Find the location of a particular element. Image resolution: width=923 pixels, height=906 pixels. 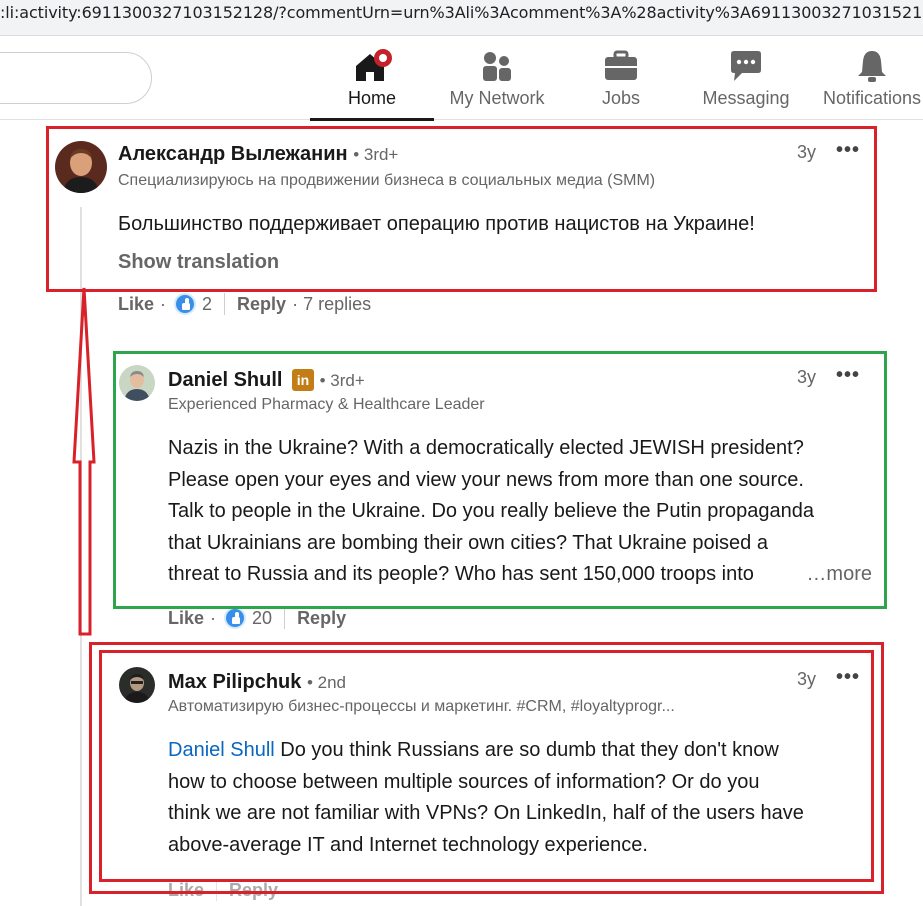

nav-my-network: My Network is located at coordinates (497, 78).